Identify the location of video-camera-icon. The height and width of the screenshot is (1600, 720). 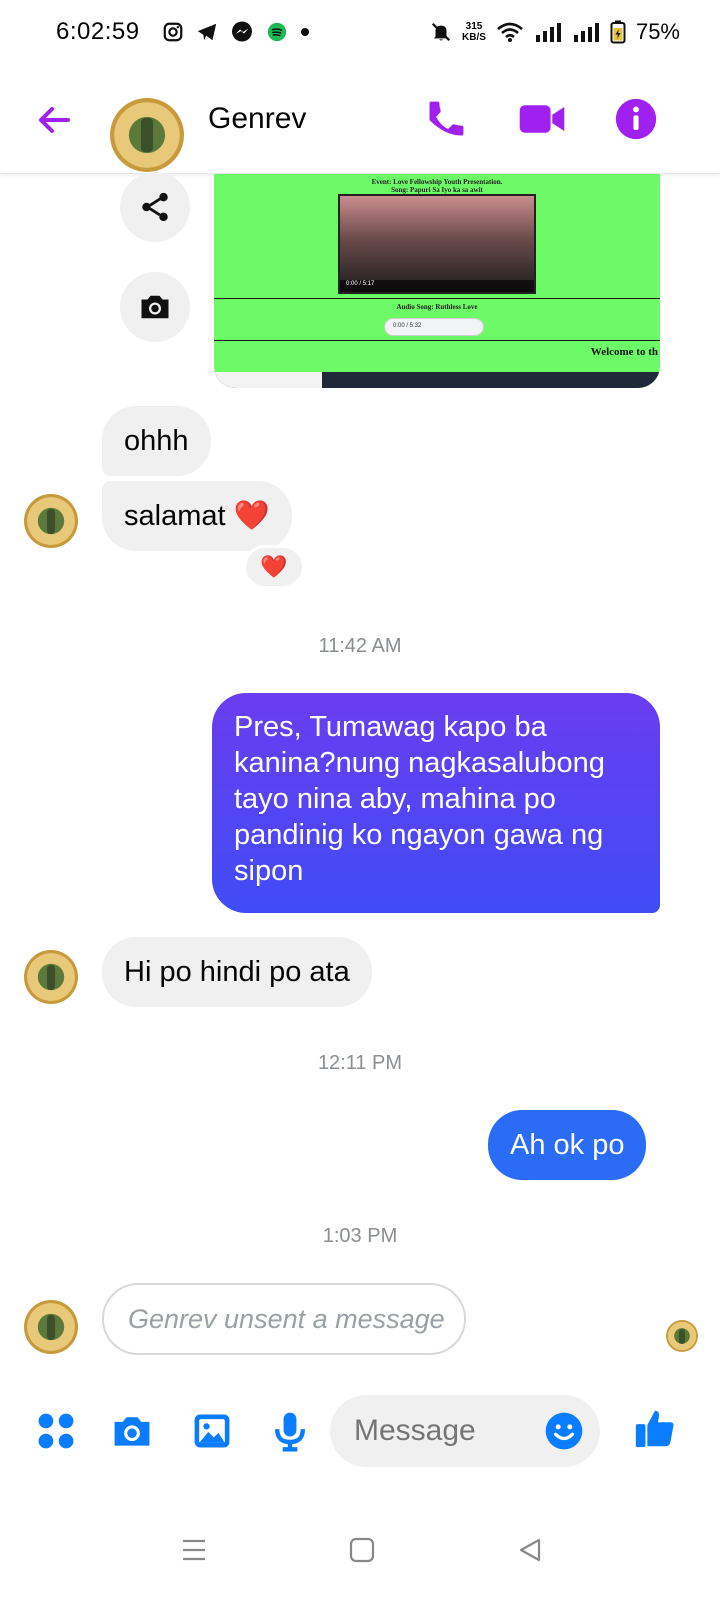
(542, 119).